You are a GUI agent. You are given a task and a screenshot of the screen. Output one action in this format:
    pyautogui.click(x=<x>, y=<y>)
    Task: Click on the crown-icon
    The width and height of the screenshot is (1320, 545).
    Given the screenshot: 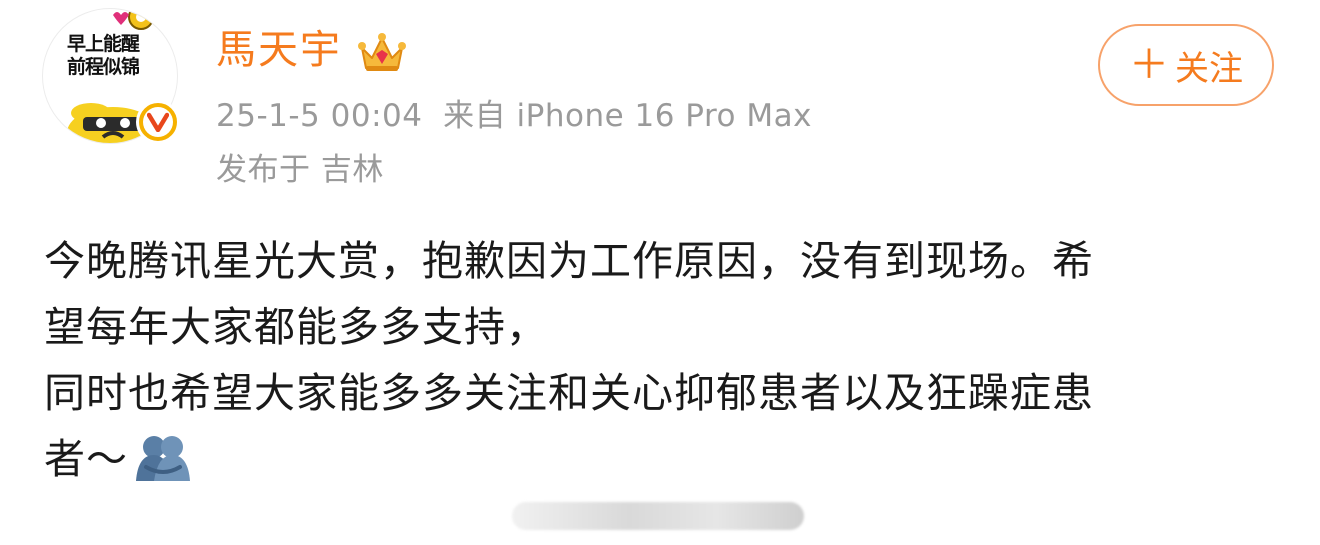 What is the action you would take?
    pyautogui.click(x=382, y=52)
    